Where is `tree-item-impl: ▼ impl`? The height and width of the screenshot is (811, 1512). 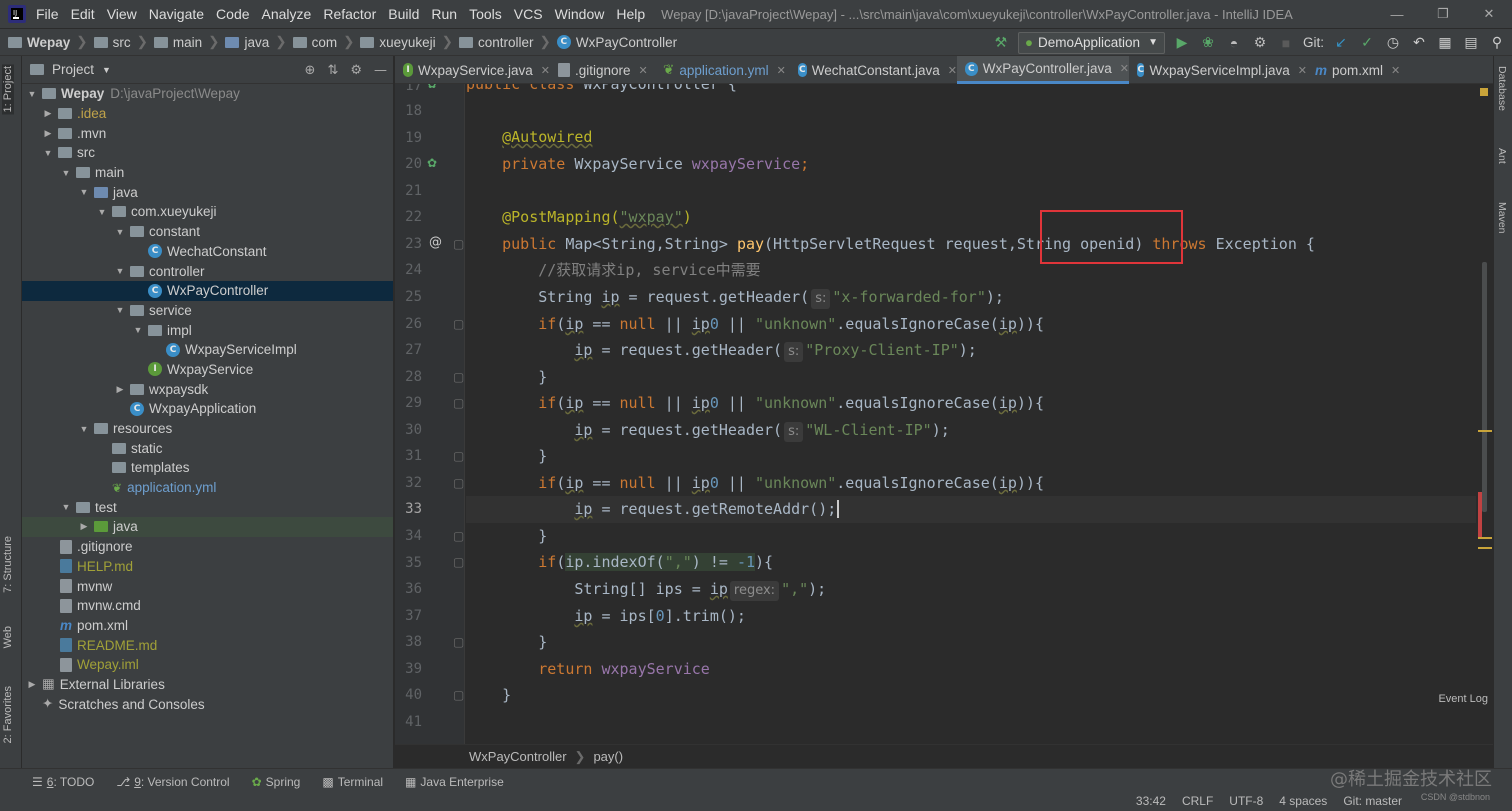
tree-item-impl: ▼ impl is located at coordinates (207, 330).